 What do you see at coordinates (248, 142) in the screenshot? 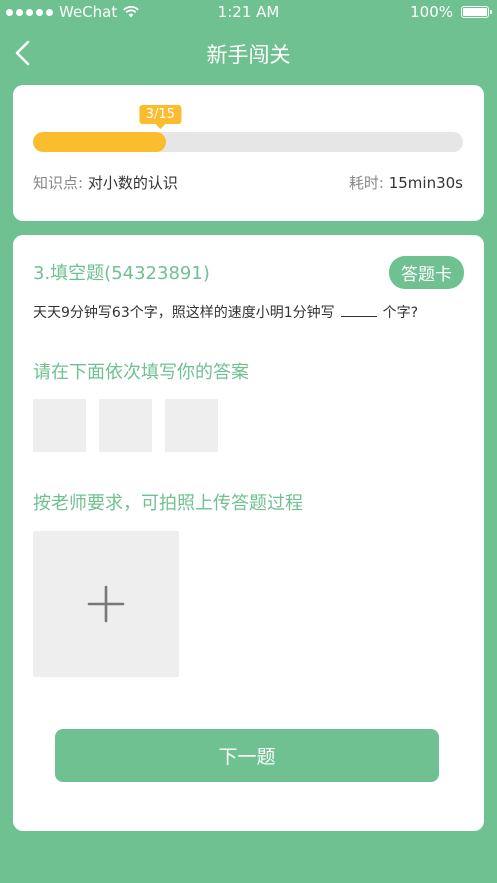
I see `progress-bar` at bounding box center [248, 142].